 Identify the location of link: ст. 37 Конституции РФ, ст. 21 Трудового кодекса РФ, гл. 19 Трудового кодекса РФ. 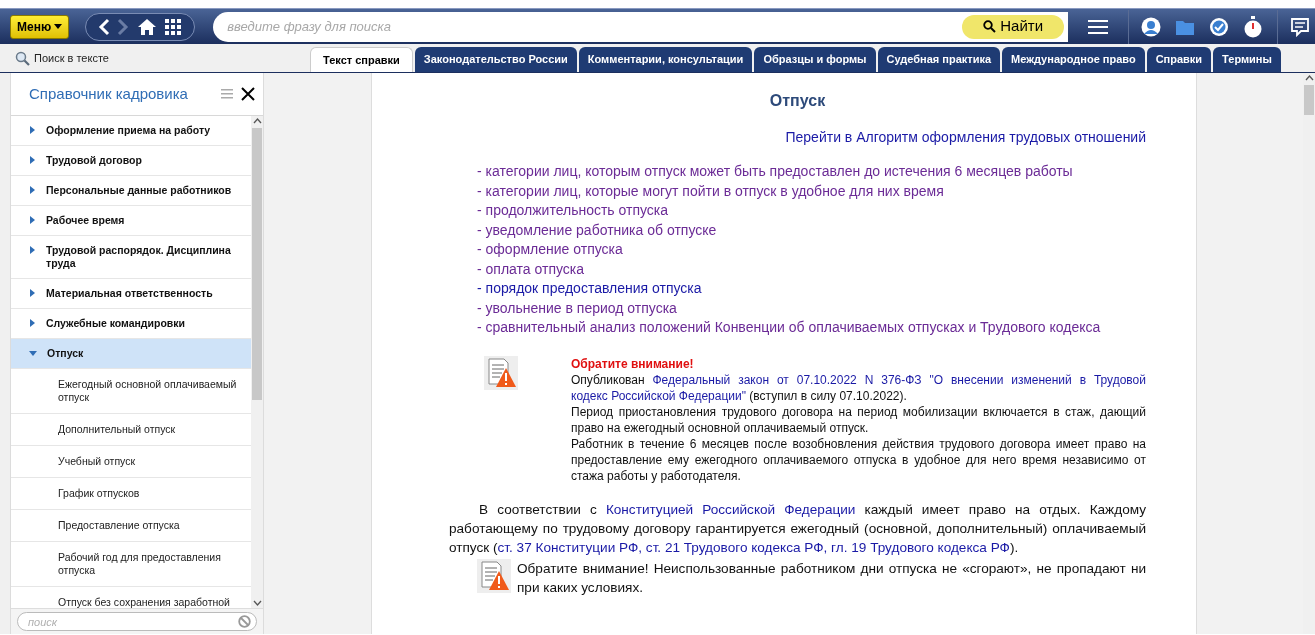
(753, 547).